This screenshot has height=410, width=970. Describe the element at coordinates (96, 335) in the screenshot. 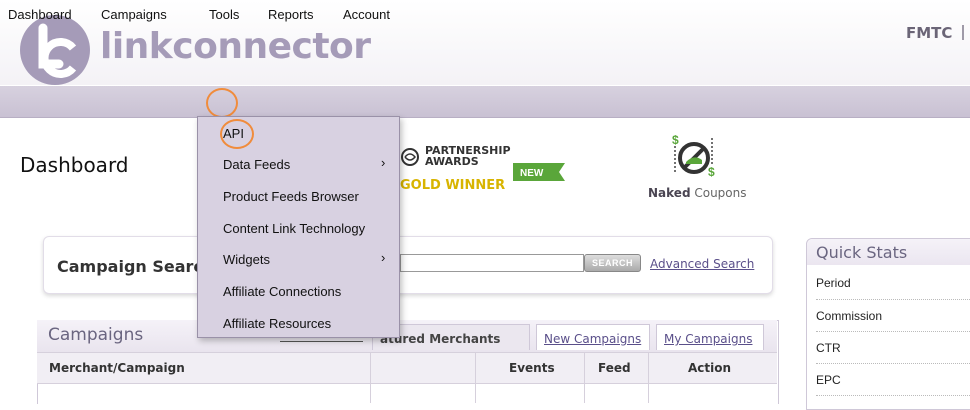

I see `campaigns-title: Campaigns` at that location.